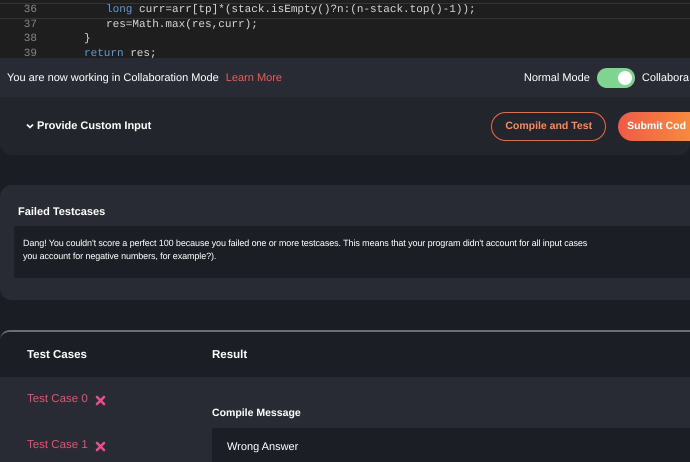 The image size is (690, 462). What do you see at coordinates (29, 53) in the screenshot?
I see `line-number: 39` at bounding box center [29, 53].